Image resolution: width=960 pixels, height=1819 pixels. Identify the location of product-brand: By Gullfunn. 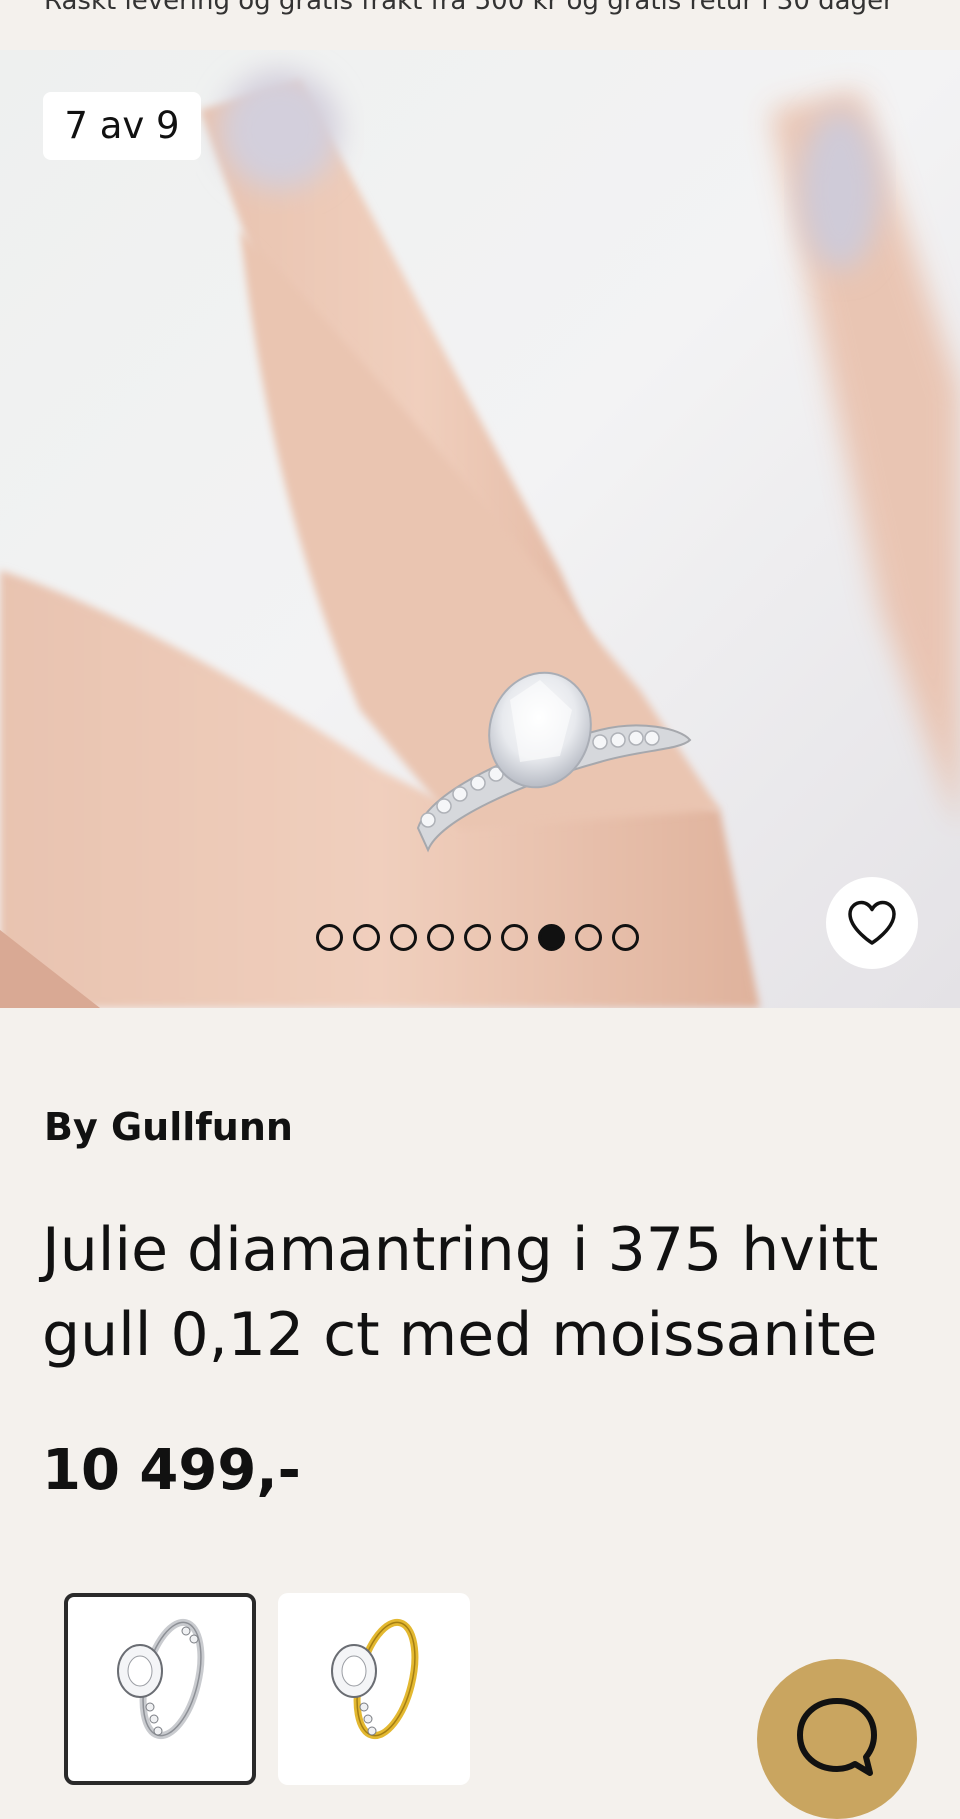
(168, 1127).